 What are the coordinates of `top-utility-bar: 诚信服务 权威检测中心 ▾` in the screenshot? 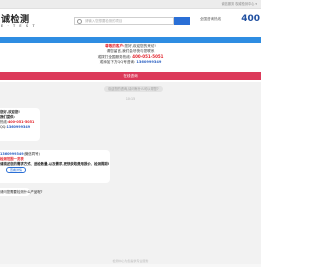 It's located at (130, 4).